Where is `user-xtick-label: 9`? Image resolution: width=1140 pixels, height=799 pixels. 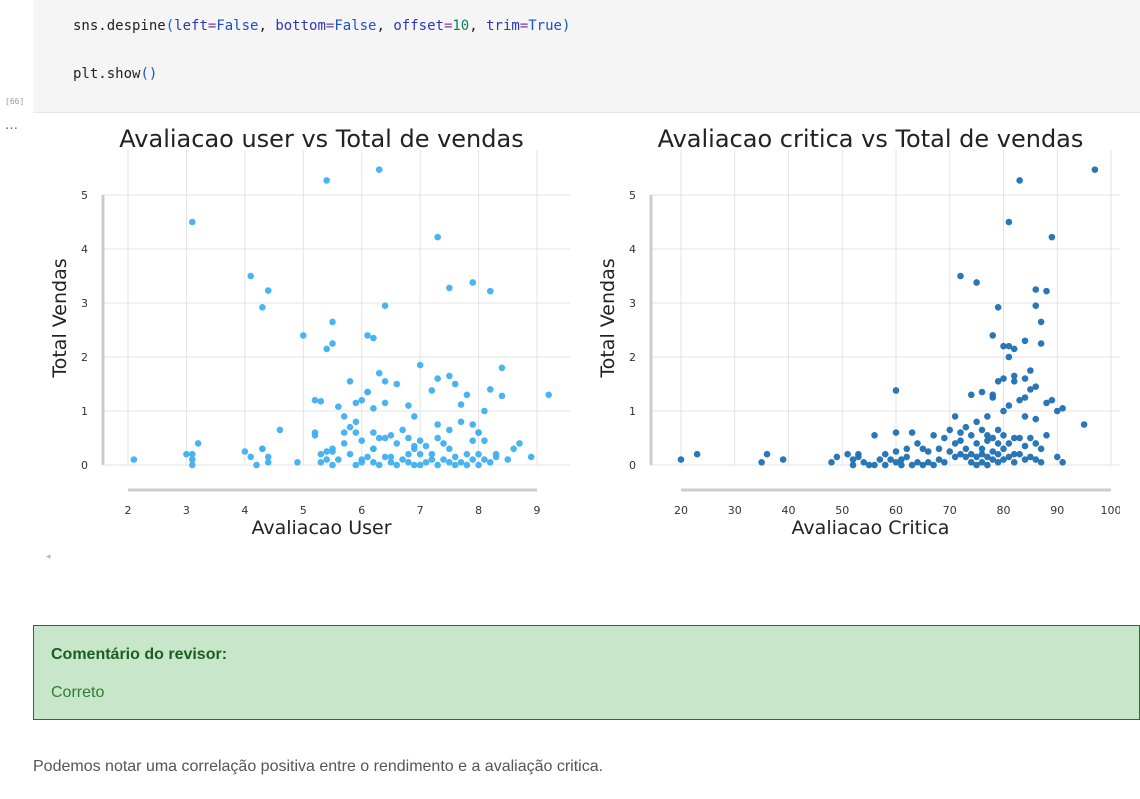
user-xtick-label: 9 is located at coordinates (537, 510).